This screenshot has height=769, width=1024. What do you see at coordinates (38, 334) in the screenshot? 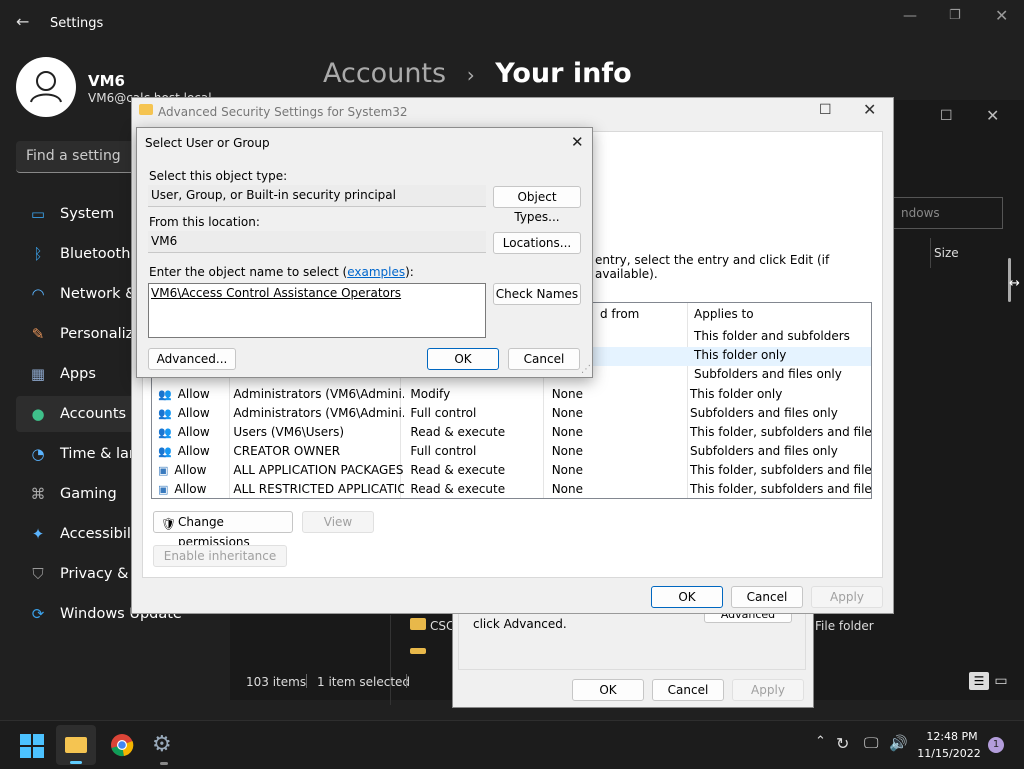
I see `brush-icon: ✎` at bounding box center [38, 334].